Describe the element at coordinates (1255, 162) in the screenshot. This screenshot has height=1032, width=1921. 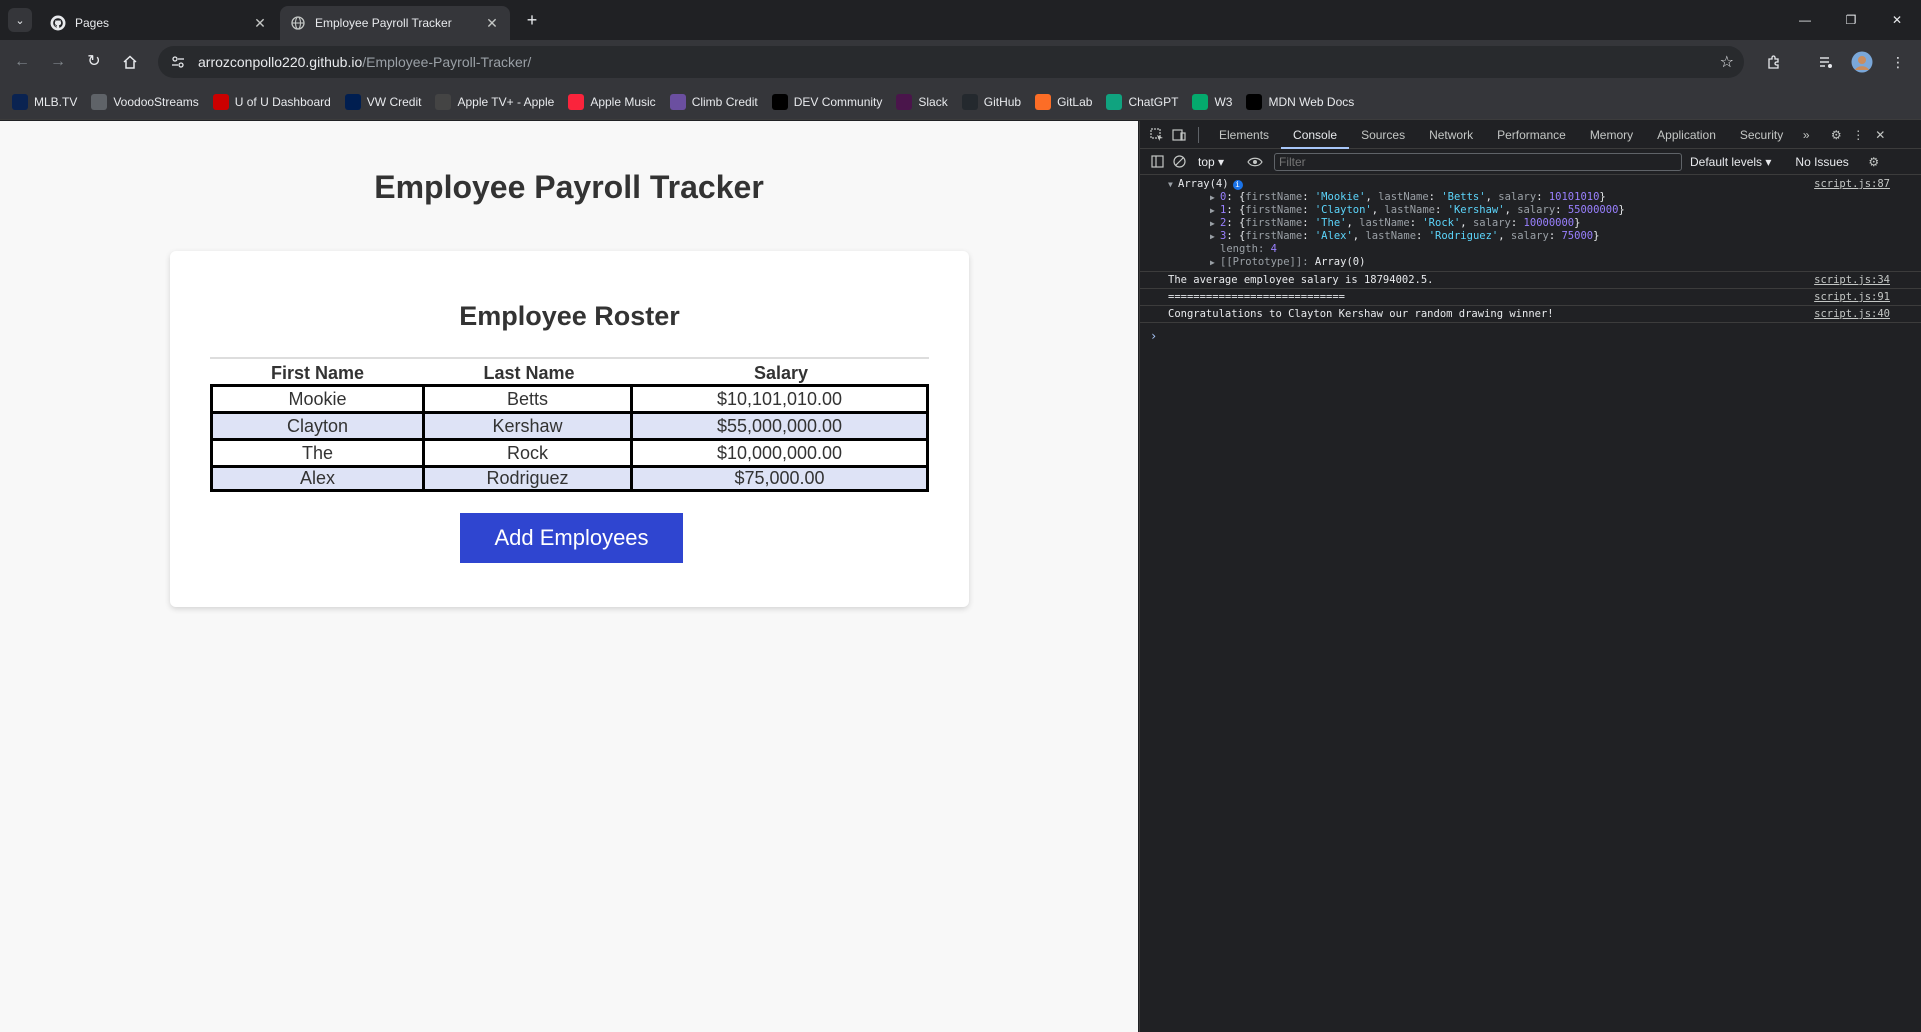
I see `live-expression-eye-icon` at that location.